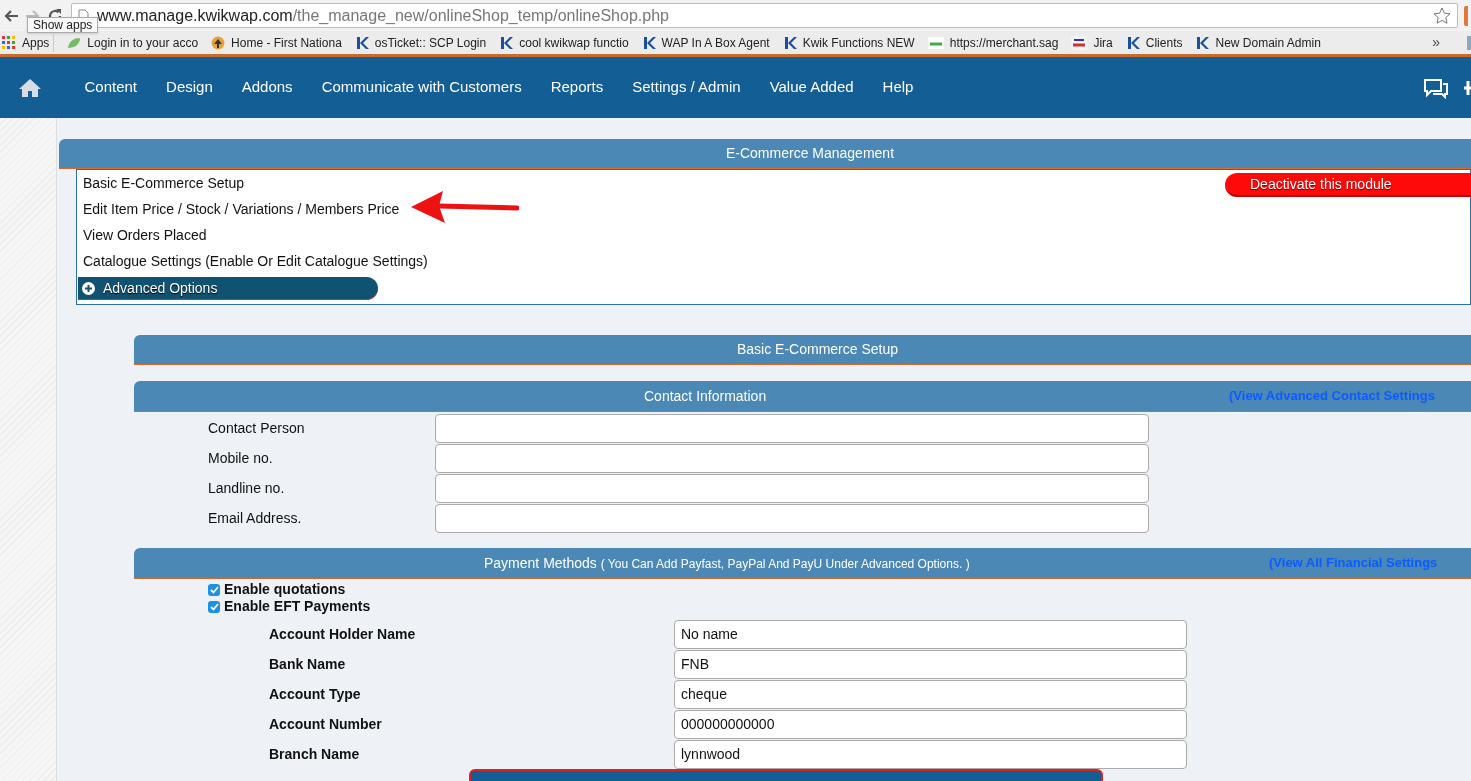 This screenshot has width=1471, height=781. Describe the element at coordinates (256, 428) in the screenshot. I see `field-label: Contact Person` at that location.